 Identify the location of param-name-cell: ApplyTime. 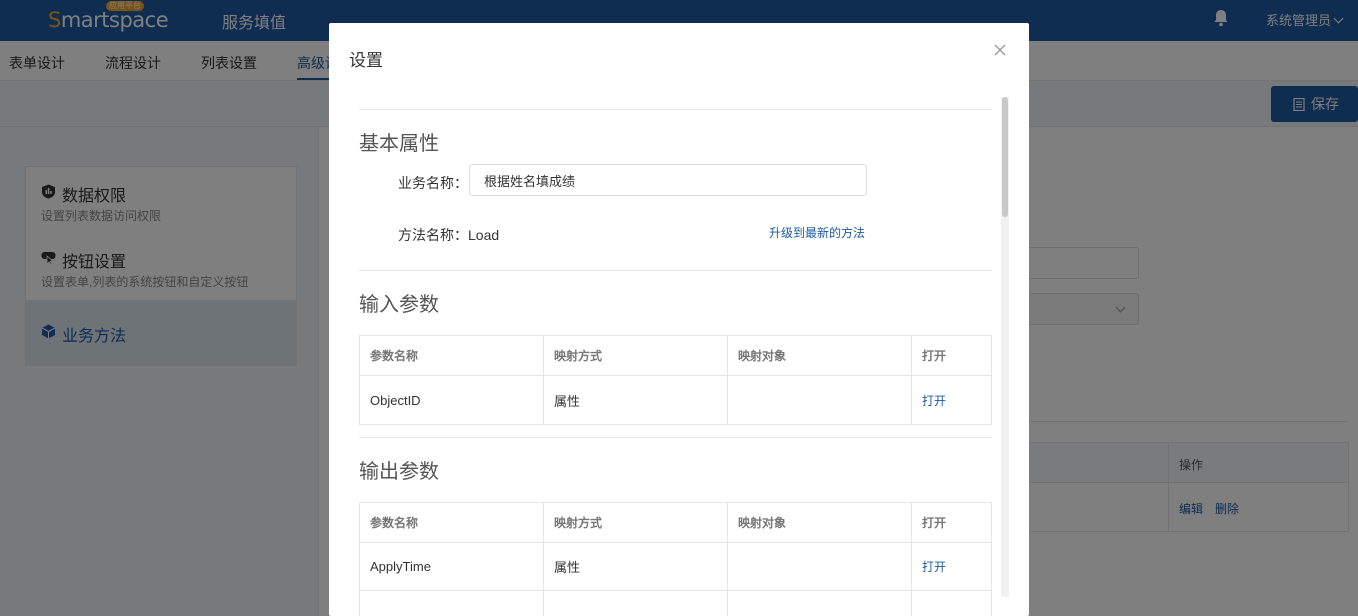
(452, 566).